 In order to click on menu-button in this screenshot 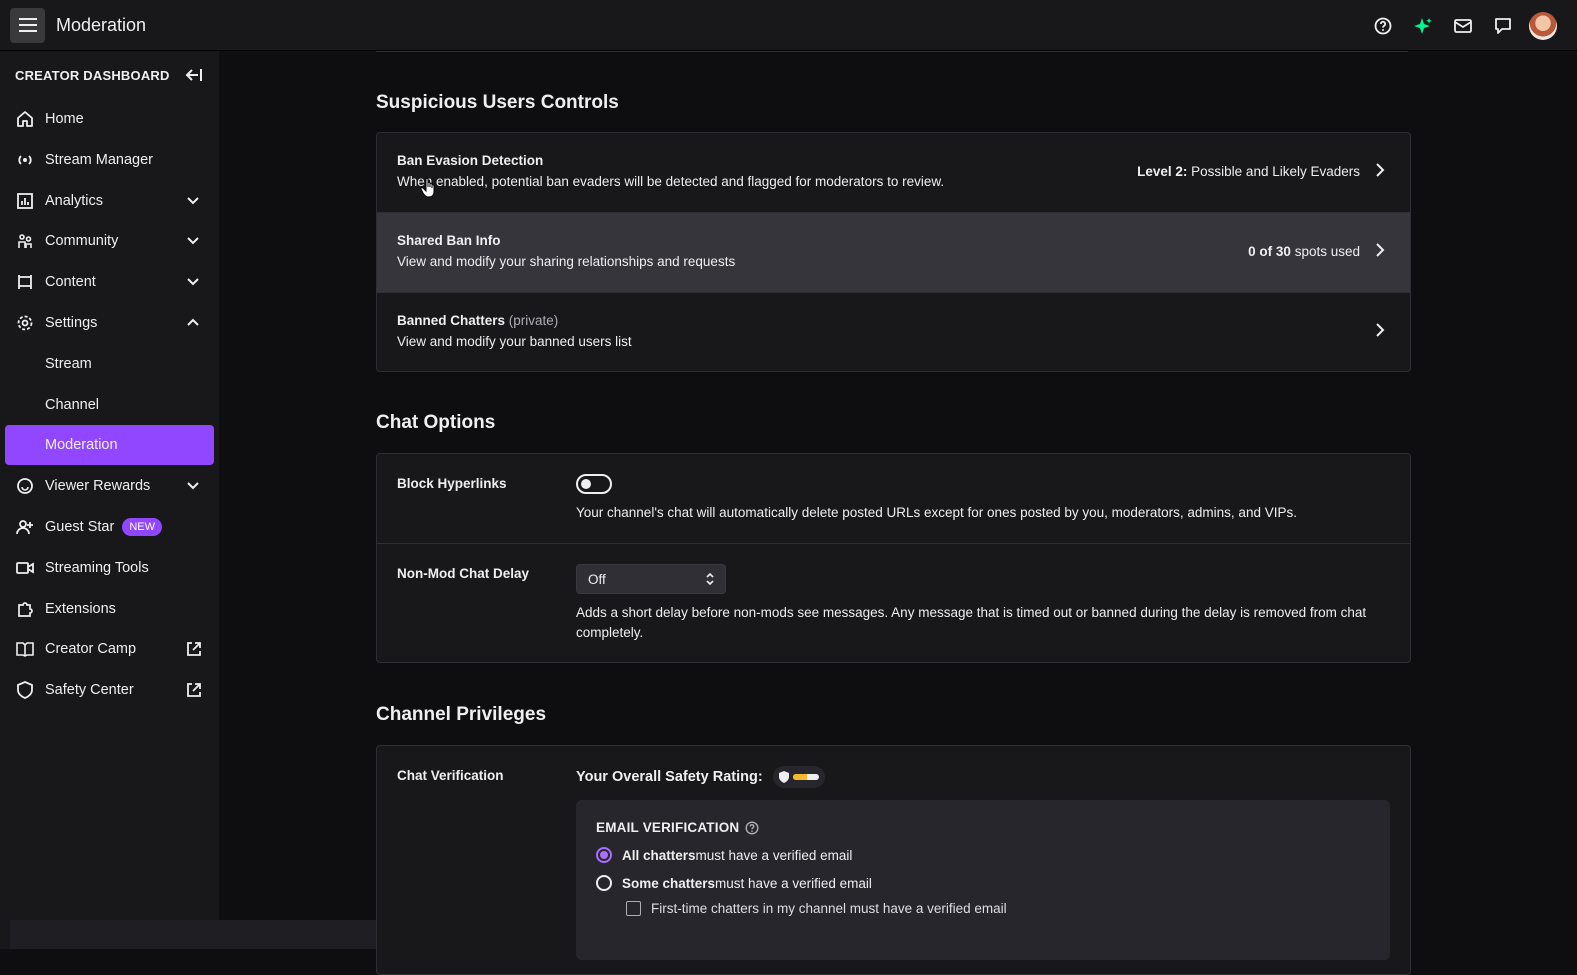, I will do `click(27, 25)`.